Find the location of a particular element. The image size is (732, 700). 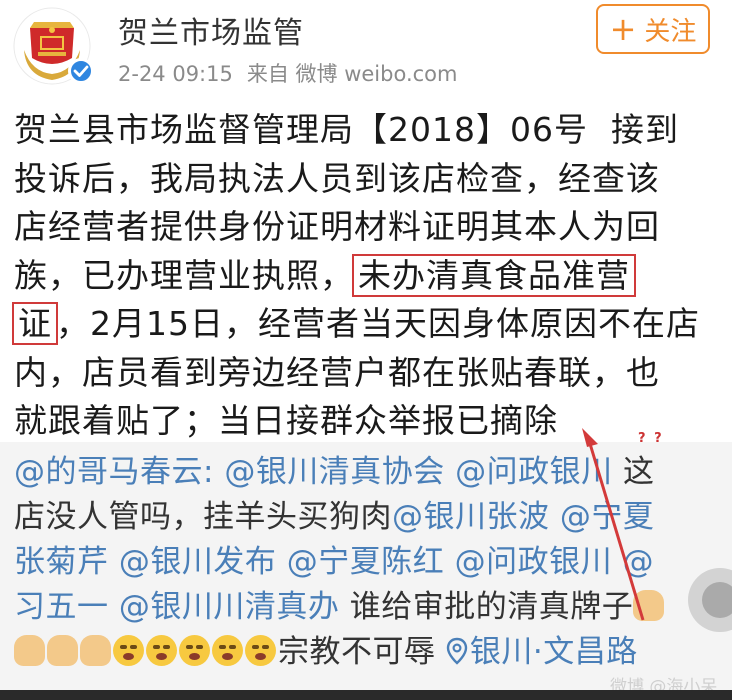

post-line: 店经营者提供身份证明材料证明其本人为回 is located at coordinates (337, 226).